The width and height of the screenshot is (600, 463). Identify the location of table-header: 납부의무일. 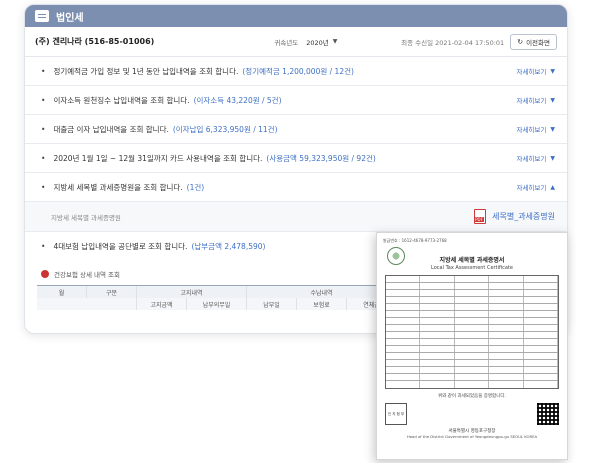
(217, 304).